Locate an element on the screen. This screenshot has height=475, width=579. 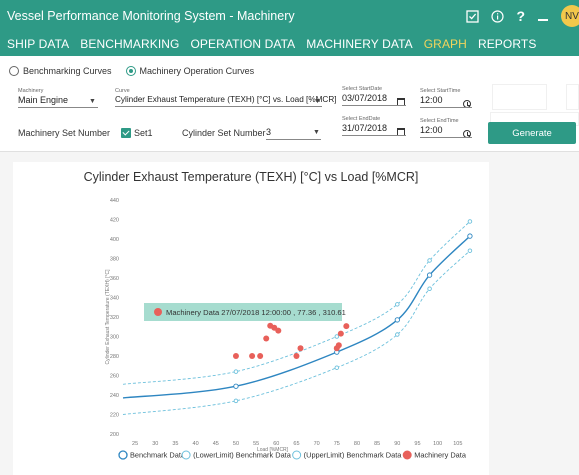
x-tick-label: 90 is located at coordinates (397, 444).